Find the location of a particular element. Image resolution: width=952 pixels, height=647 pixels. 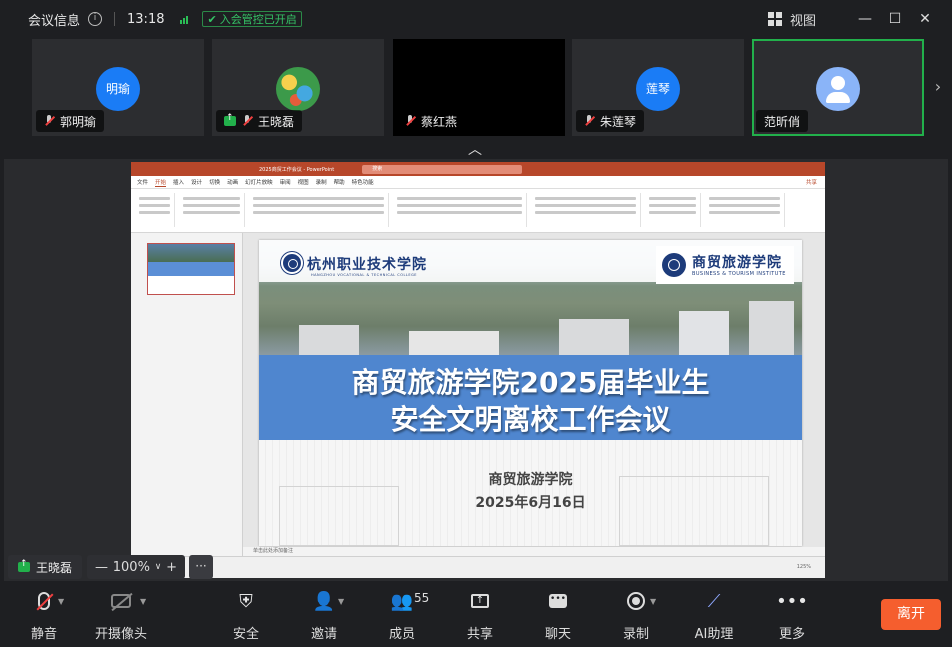

mic-muted-icon is located at coordinates (49, 121).